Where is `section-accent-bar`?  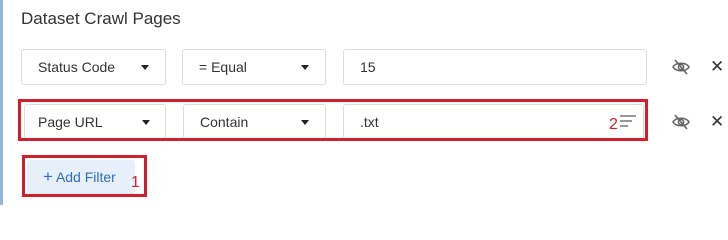
section-accent-bar is located at coordinates (1, 102).